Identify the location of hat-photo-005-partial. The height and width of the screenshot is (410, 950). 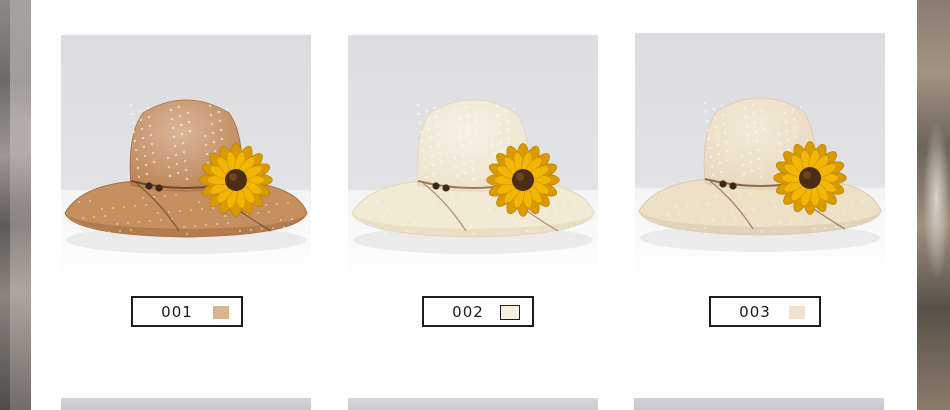
(473, 404).